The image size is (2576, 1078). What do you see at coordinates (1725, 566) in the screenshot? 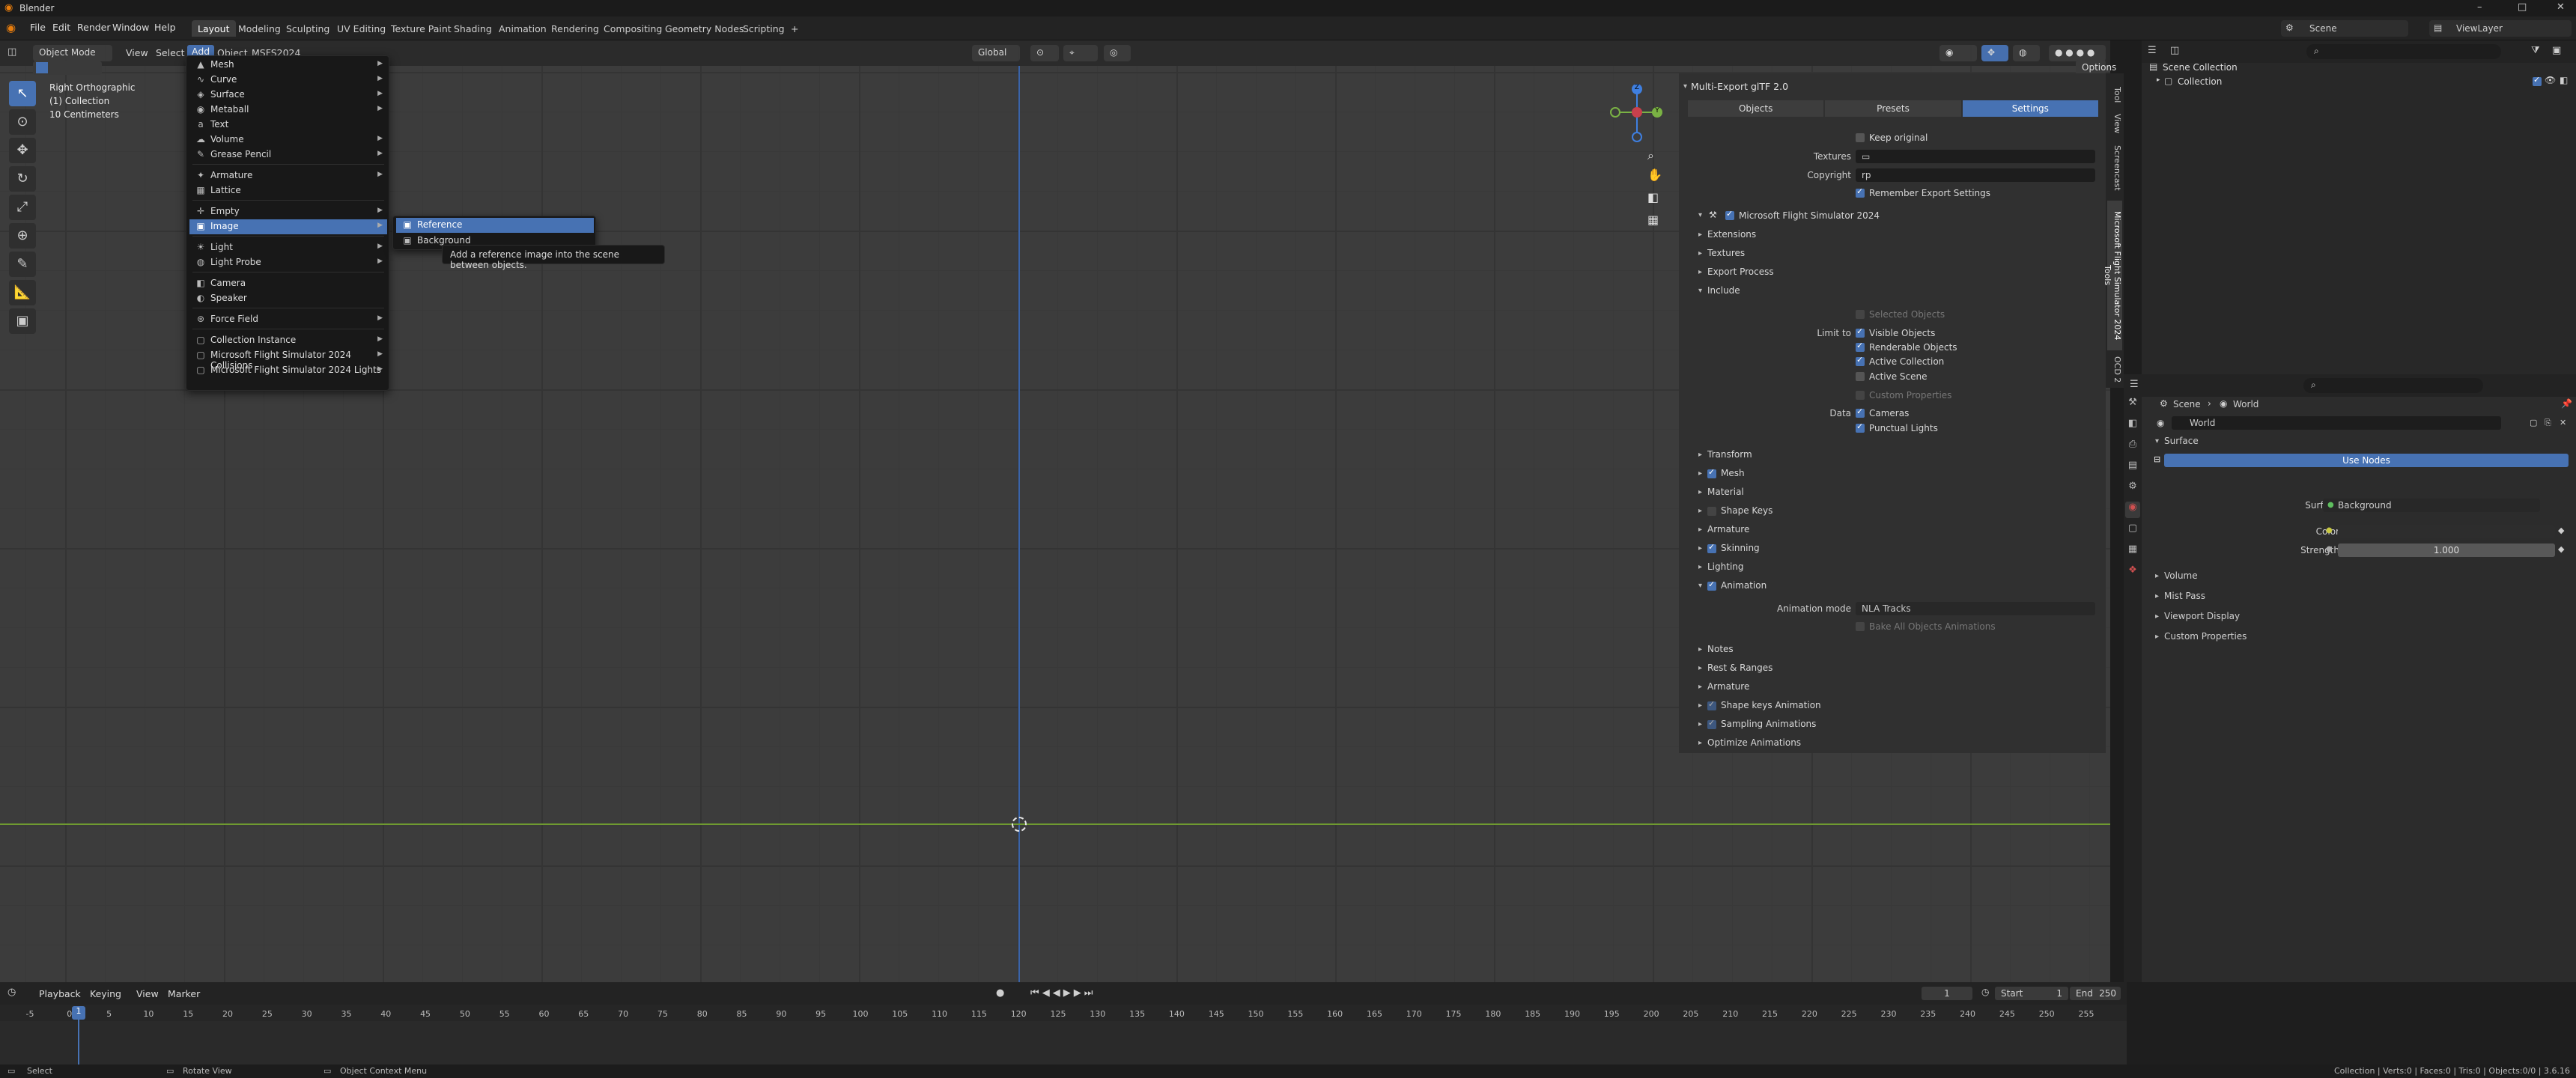
I see `section-lighting: Lighting` at bounding box center [1725, 566].